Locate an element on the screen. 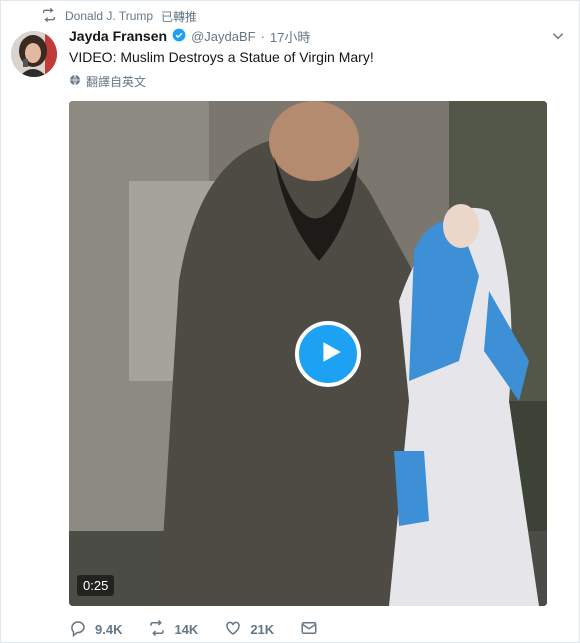 Image resolution: width=580 pixels, height=643 pixels. retweet-label: 已轉推 is located at coordinates (179, 16).